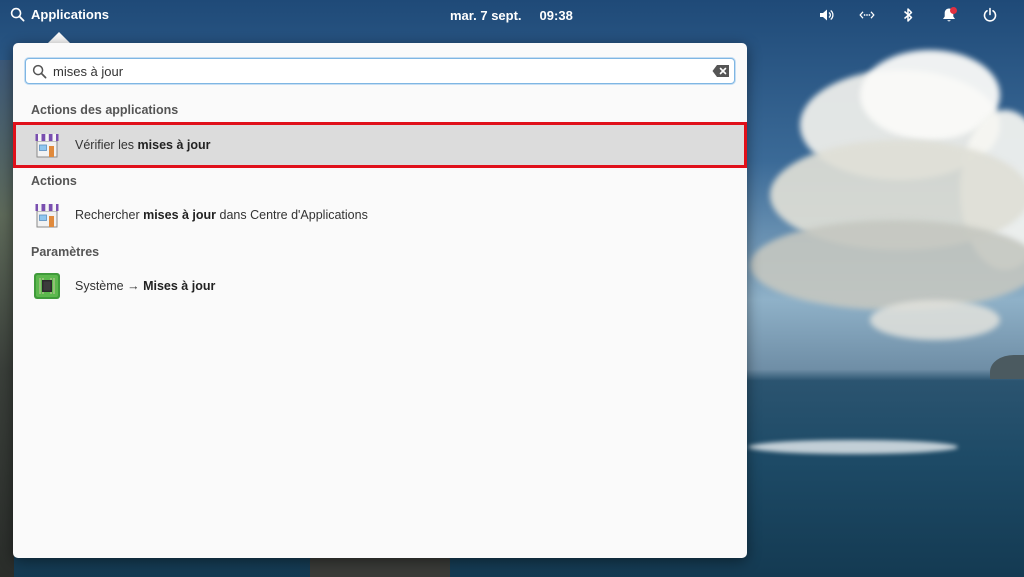 The image size is (1024, 577). I want to click on datetime-indicator: mar. 7 sept. 09:38, so click(511, 15).